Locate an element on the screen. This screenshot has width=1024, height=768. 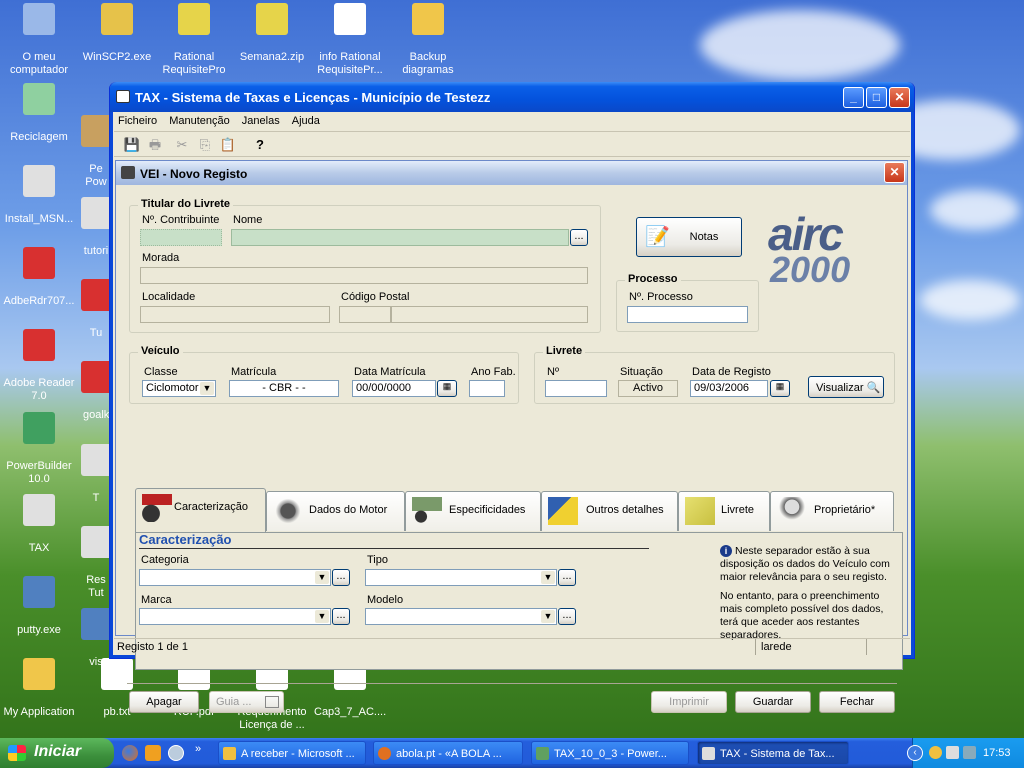
guardar-button: Guardar is located at coordinates (773, 702).